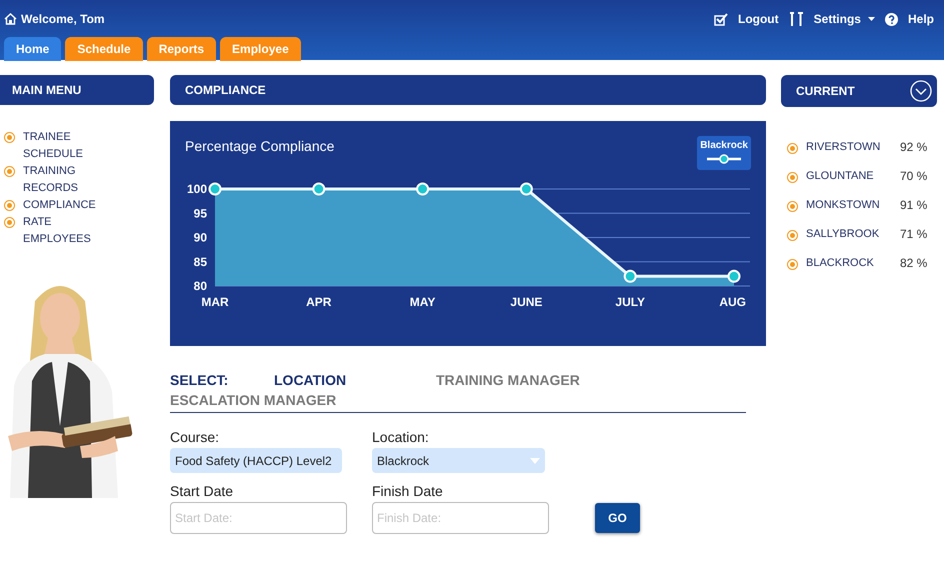 The height and width of the screenshot is (566, 944). I want to click on menu-item: TRAINING RECORDS, so click(63, 180).